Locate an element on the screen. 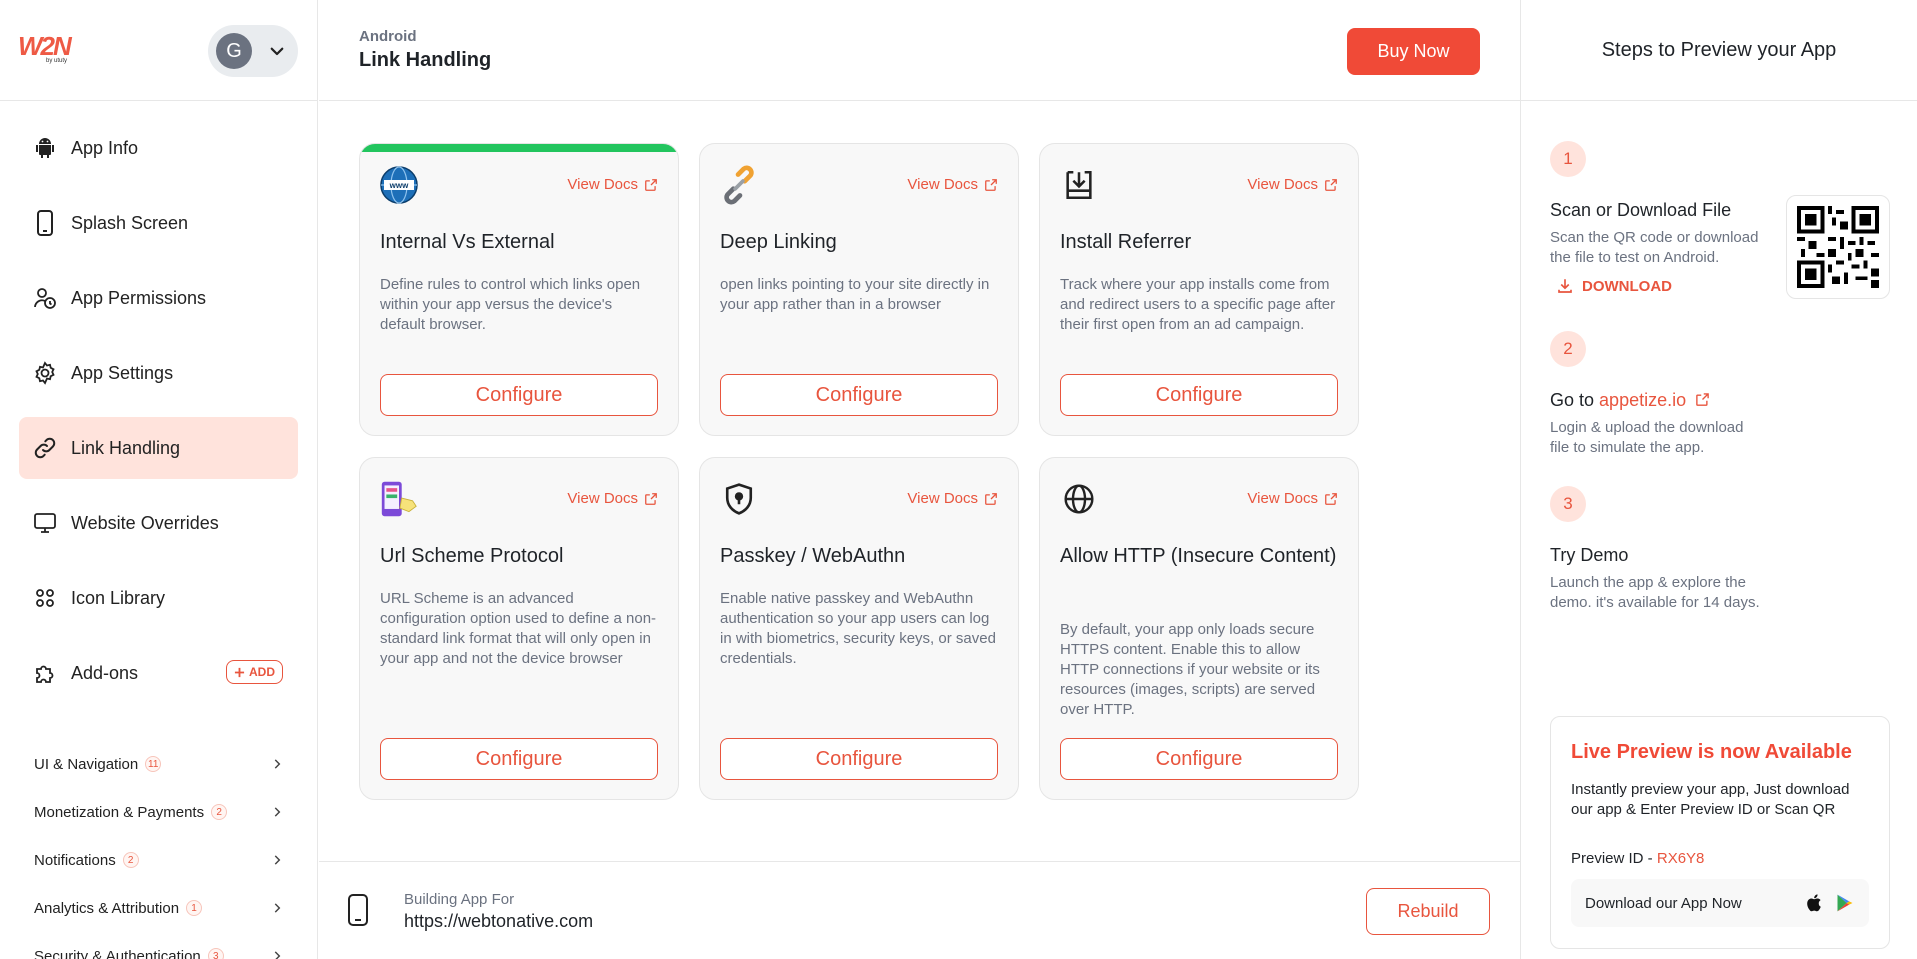 This screenshot has width=1917, height=959. group-label: UI & Navigation is located at coordinates (86, 764).